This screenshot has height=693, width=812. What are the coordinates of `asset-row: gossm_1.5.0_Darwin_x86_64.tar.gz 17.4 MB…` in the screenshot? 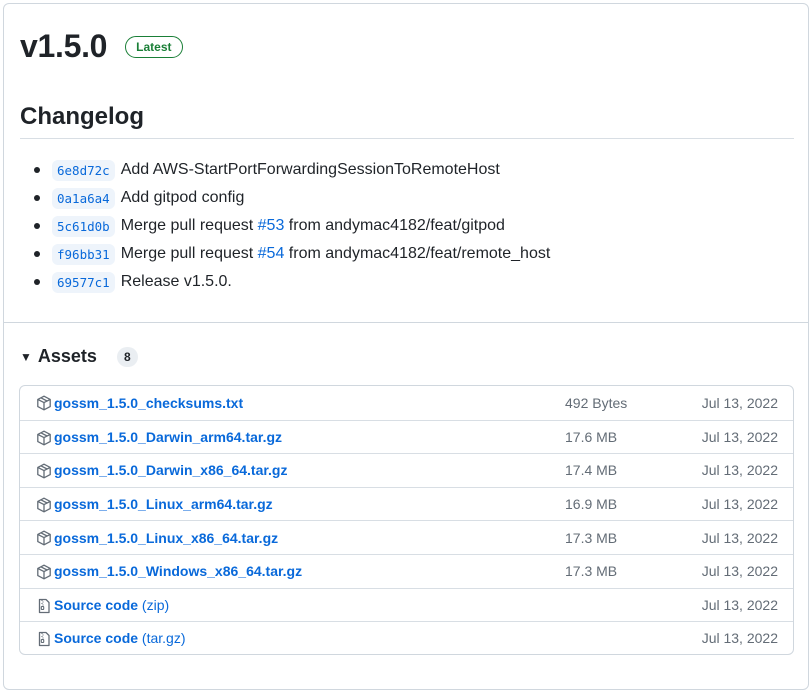 It's located at (406, 470).